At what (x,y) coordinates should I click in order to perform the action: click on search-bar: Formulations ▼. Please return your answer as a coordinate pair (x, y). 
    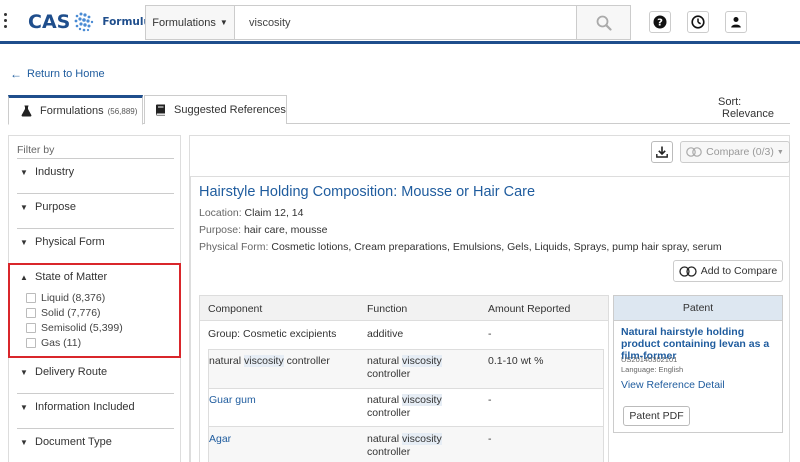
    Looking at the image, I should click on (388, 22).